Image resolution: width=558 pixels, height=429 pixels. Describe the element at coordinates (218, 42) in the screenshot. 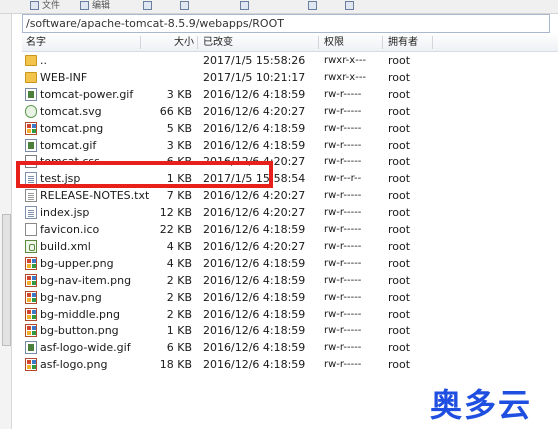

I see `column-header-modified: 已改变` at that location.